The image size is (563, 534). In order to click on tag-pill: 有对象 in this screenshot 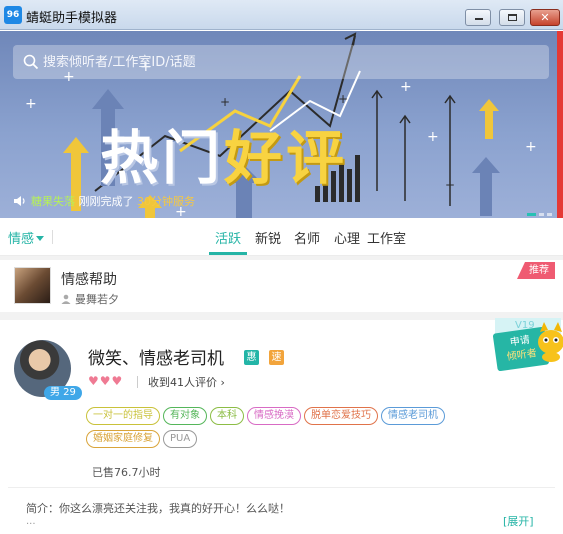, I will do `click(185, 416)`.